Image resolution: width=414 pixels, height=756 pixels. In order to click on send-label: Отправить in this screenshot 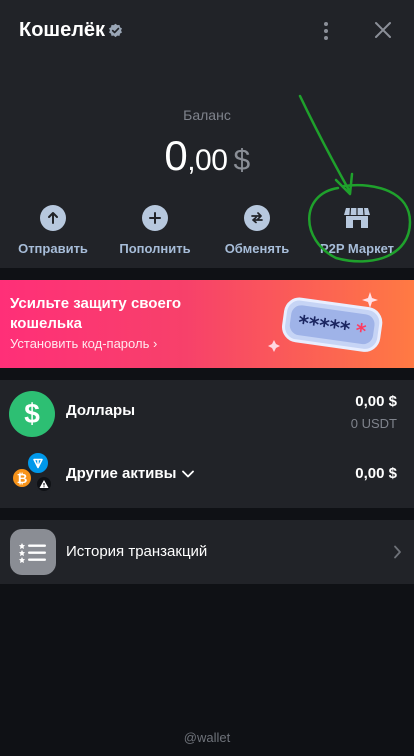, I will do `click(53, 248)`.